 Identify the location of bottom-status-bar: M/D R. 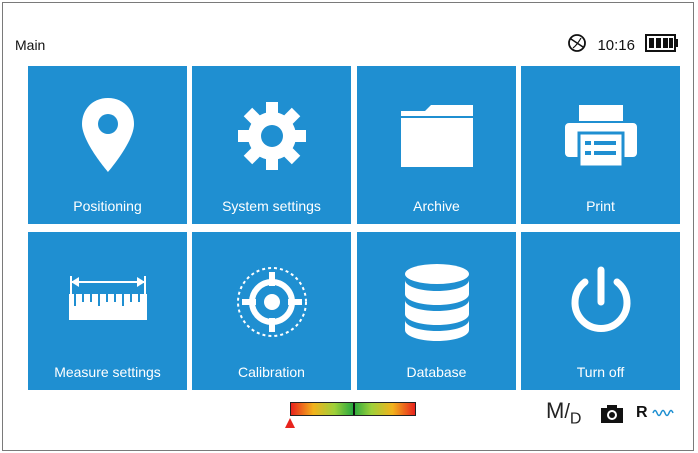
(349, 421).